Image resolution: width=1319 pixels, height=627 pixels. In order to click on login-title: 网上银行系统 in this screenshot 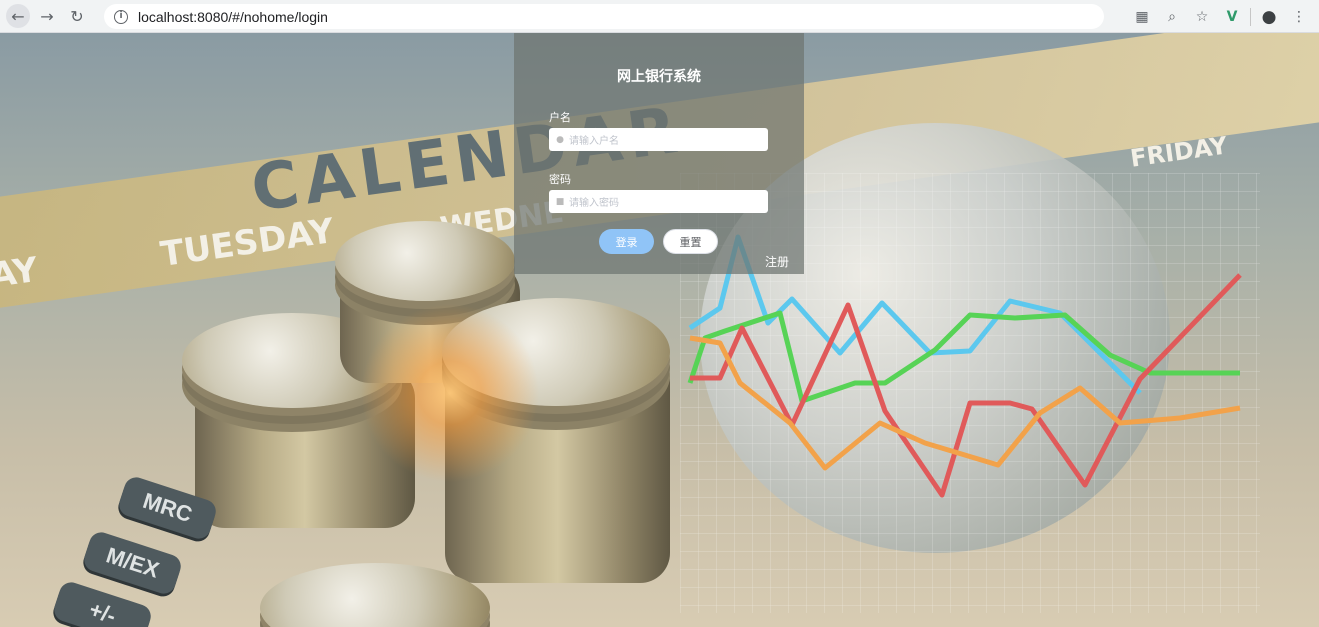, I will do `click(659, 77)`.